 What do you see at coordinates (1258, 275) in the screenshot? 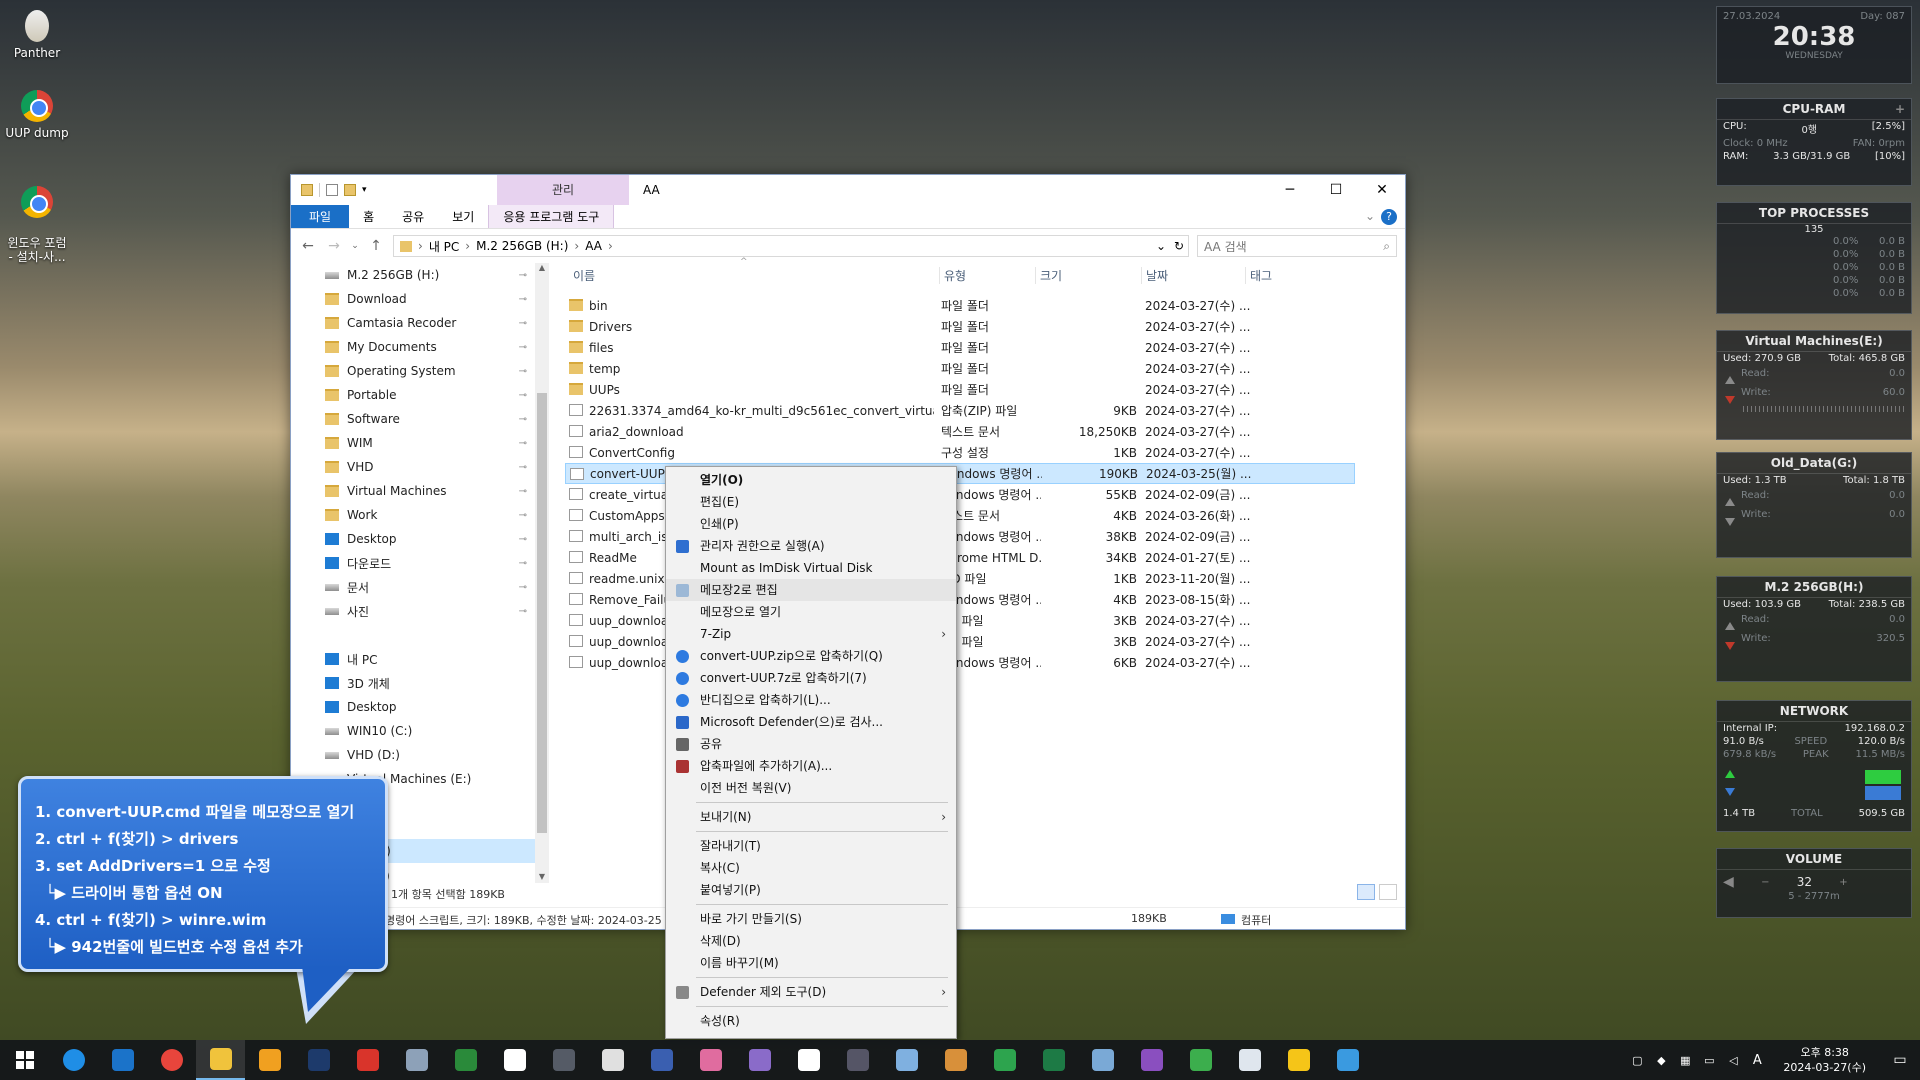
I see `column-tag: 태그` at bounding box center [1258, 275].